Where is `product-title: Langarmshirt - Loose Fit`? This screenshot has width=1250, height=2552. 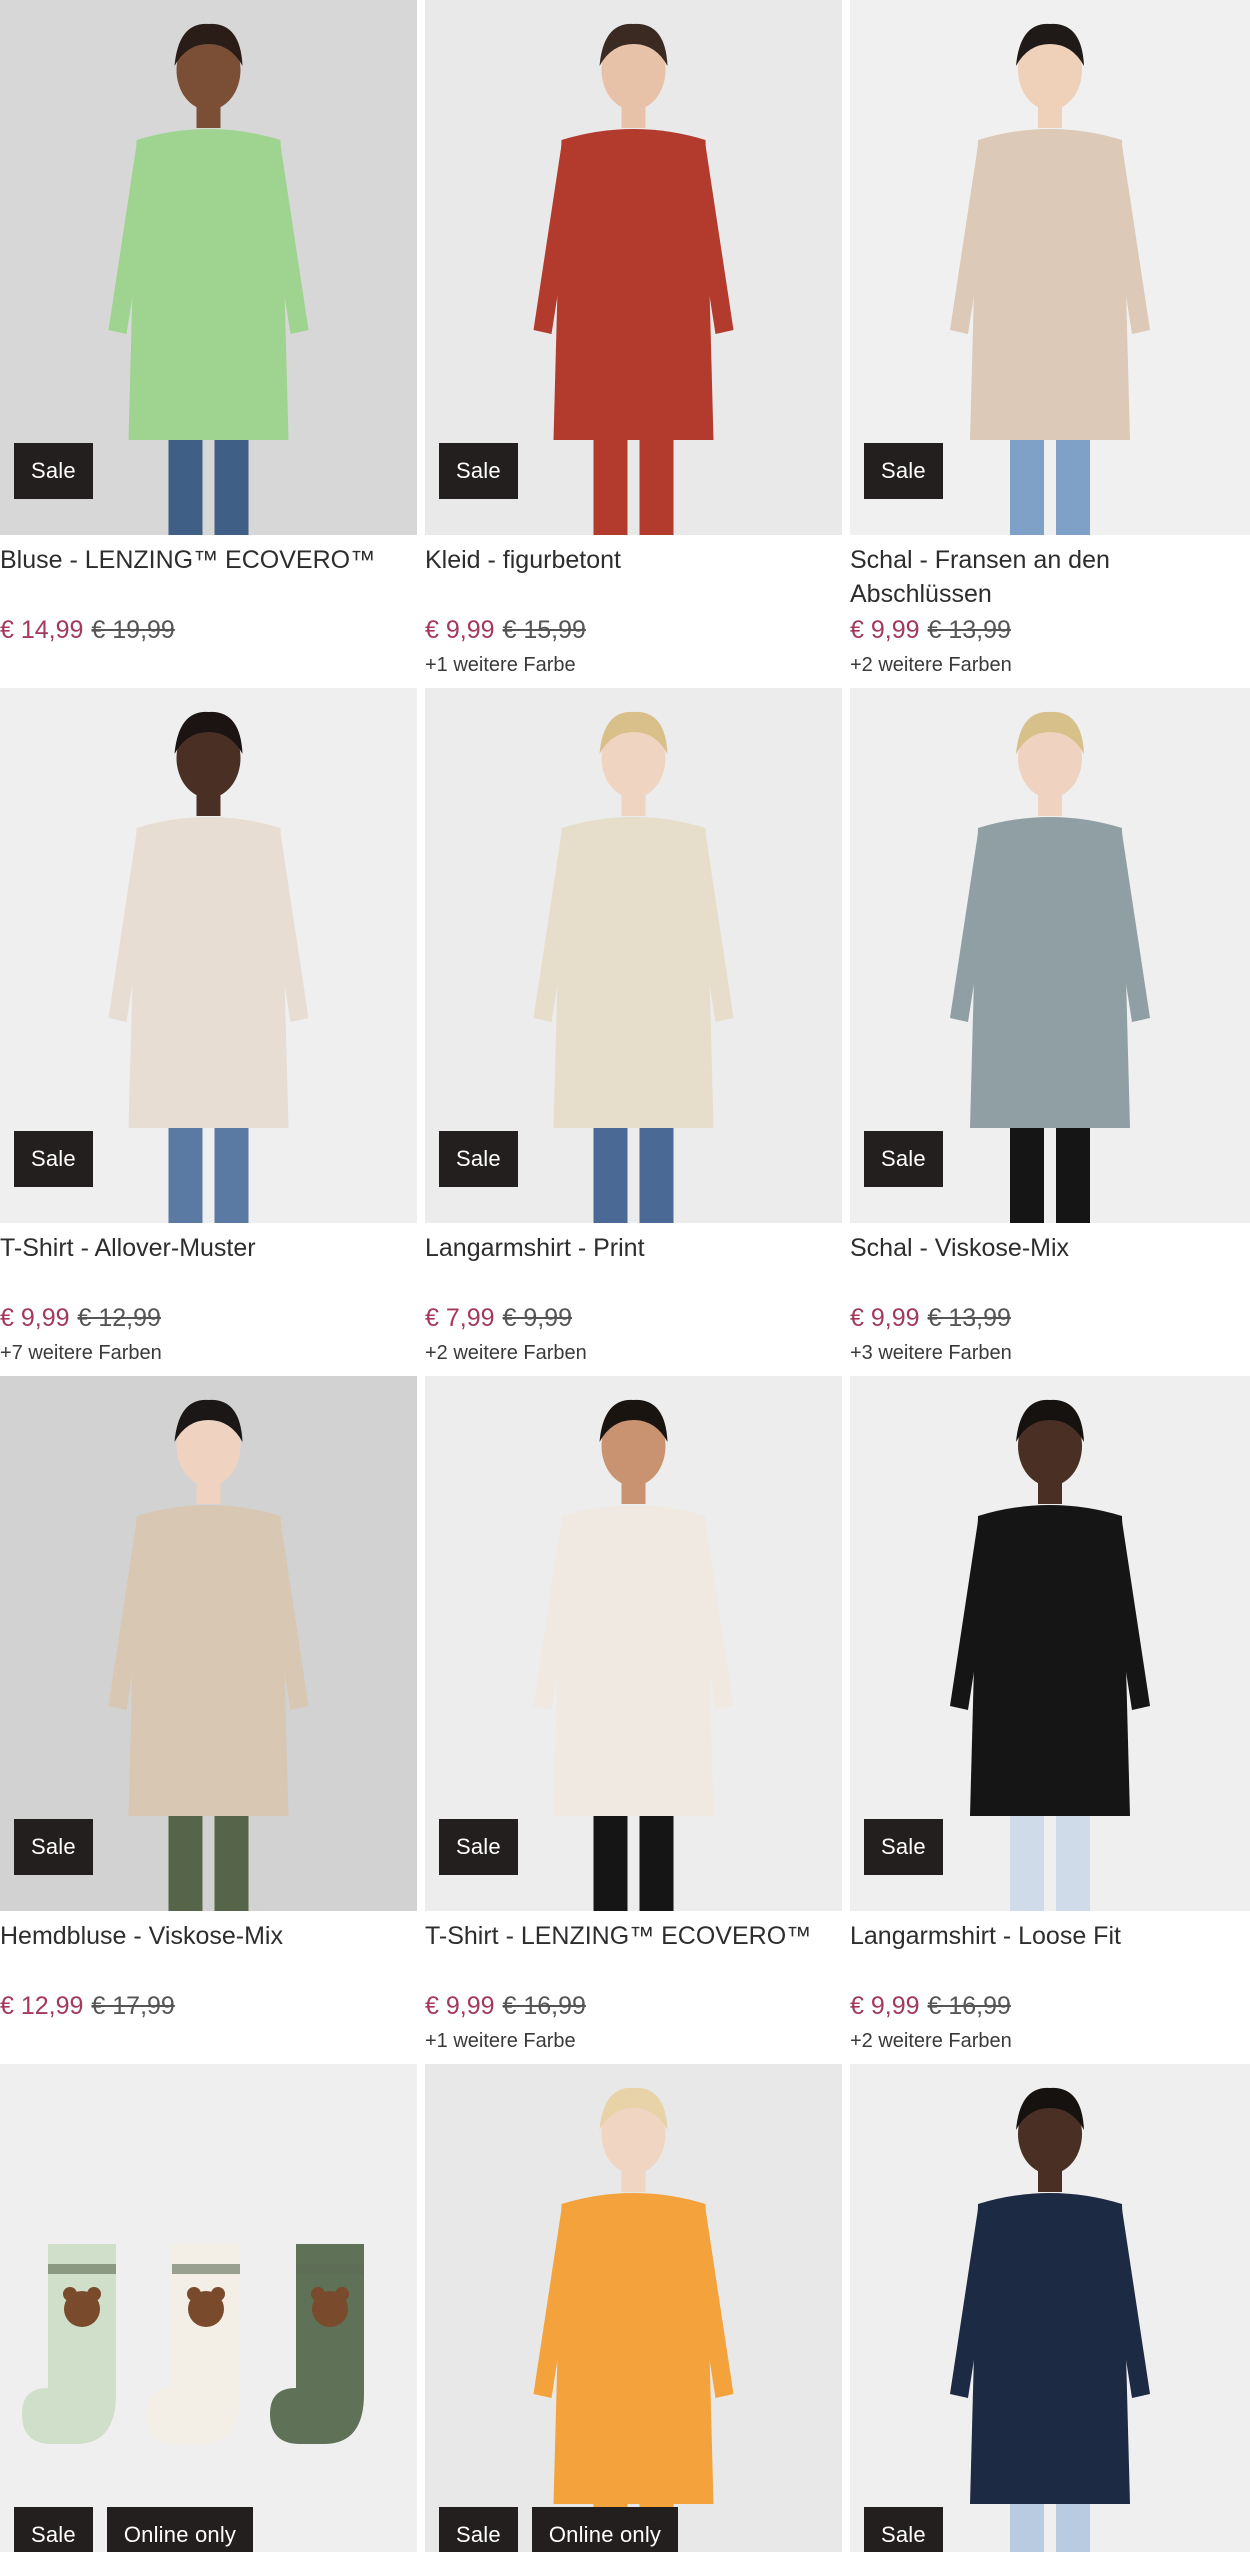
product-title: Langarmshirt - Loose Fit is located at coordinates (1050, 1953).